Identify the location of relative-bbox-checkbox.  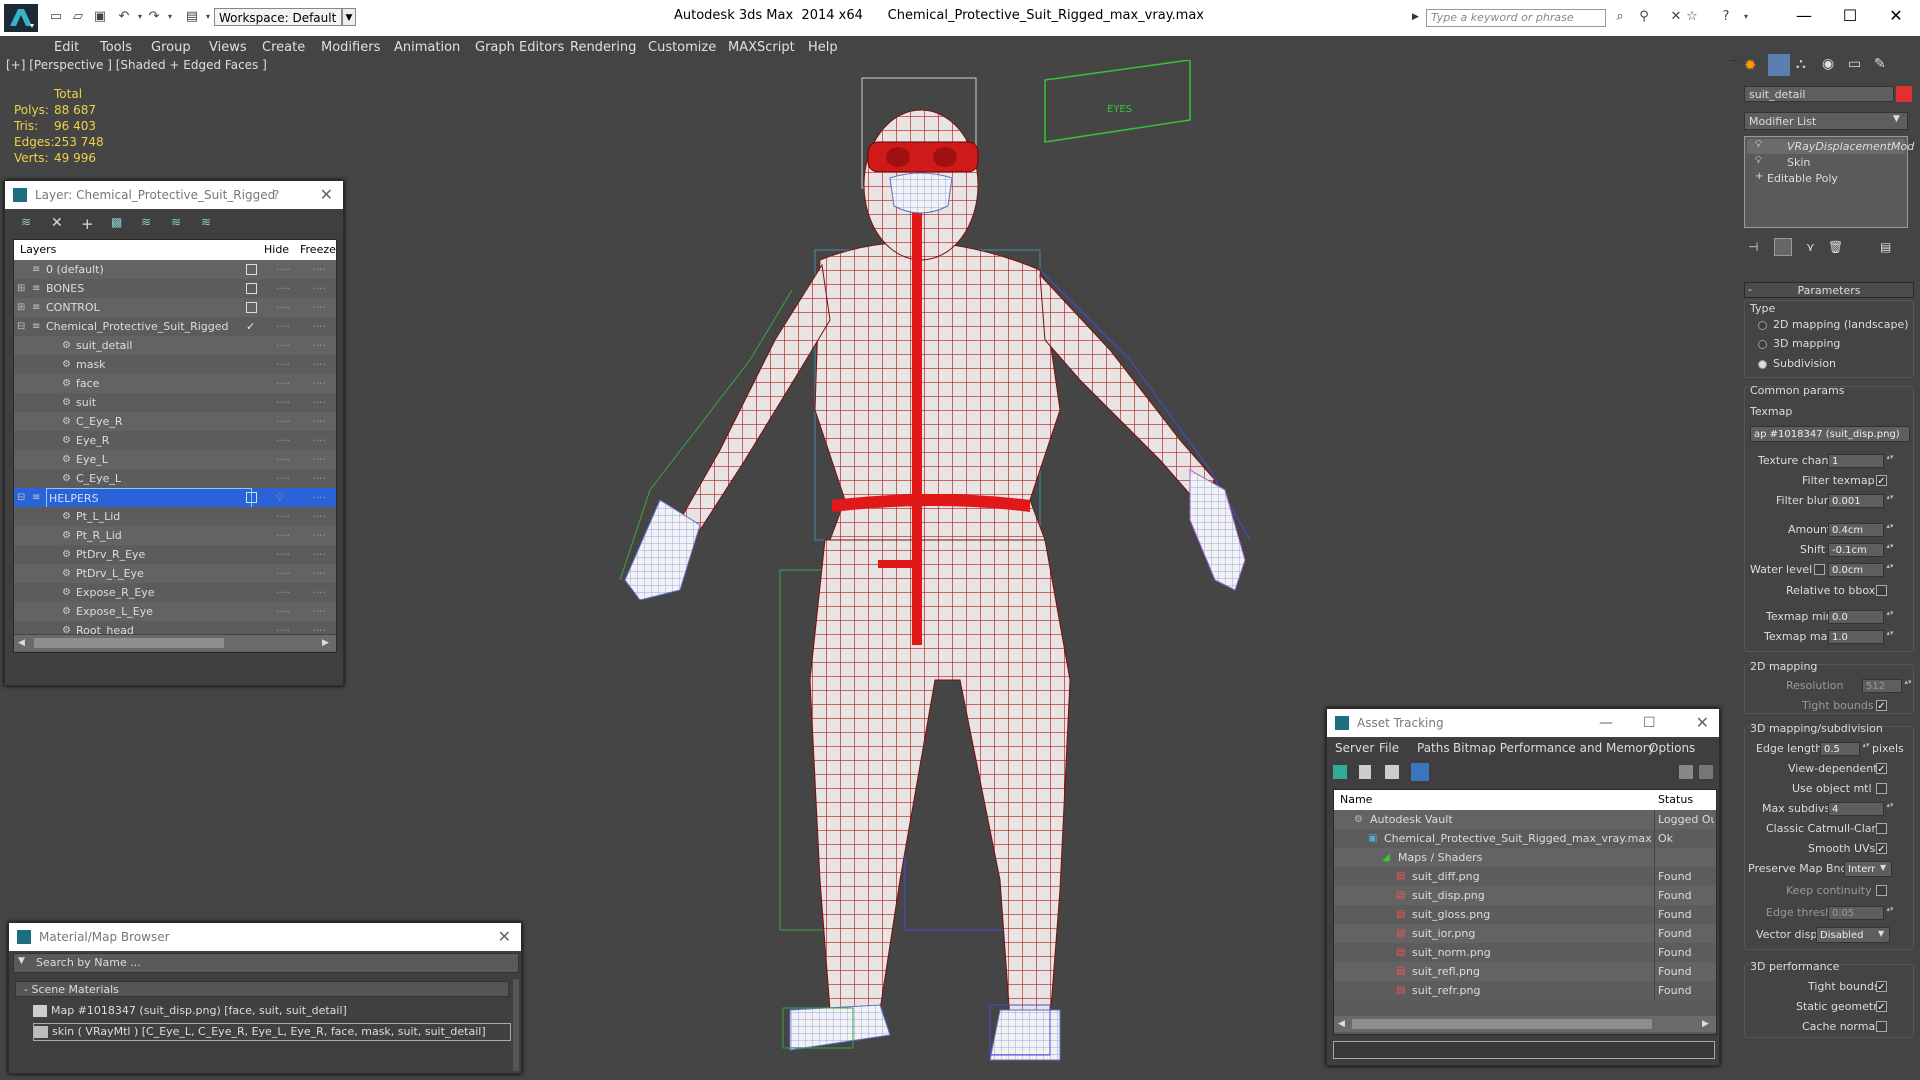
(1881, 590).